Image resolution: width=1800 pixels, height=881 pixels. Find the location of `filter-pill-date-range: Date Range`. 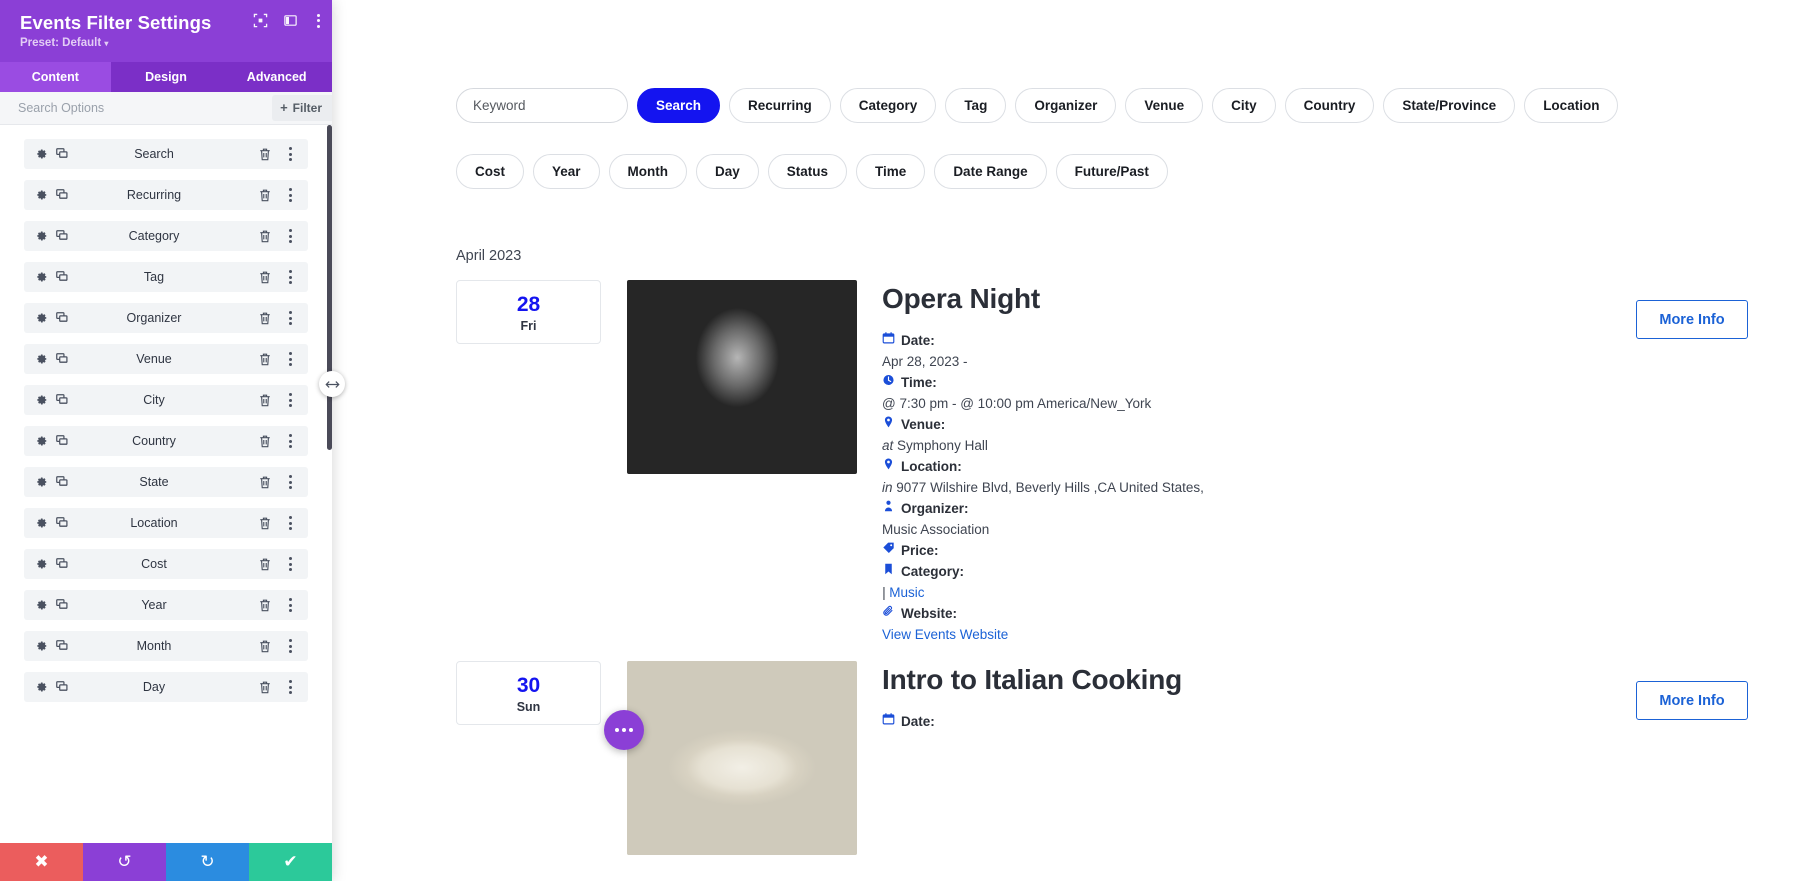

filter-pill-date-range: Date Range is located at coordinates (990, 171).